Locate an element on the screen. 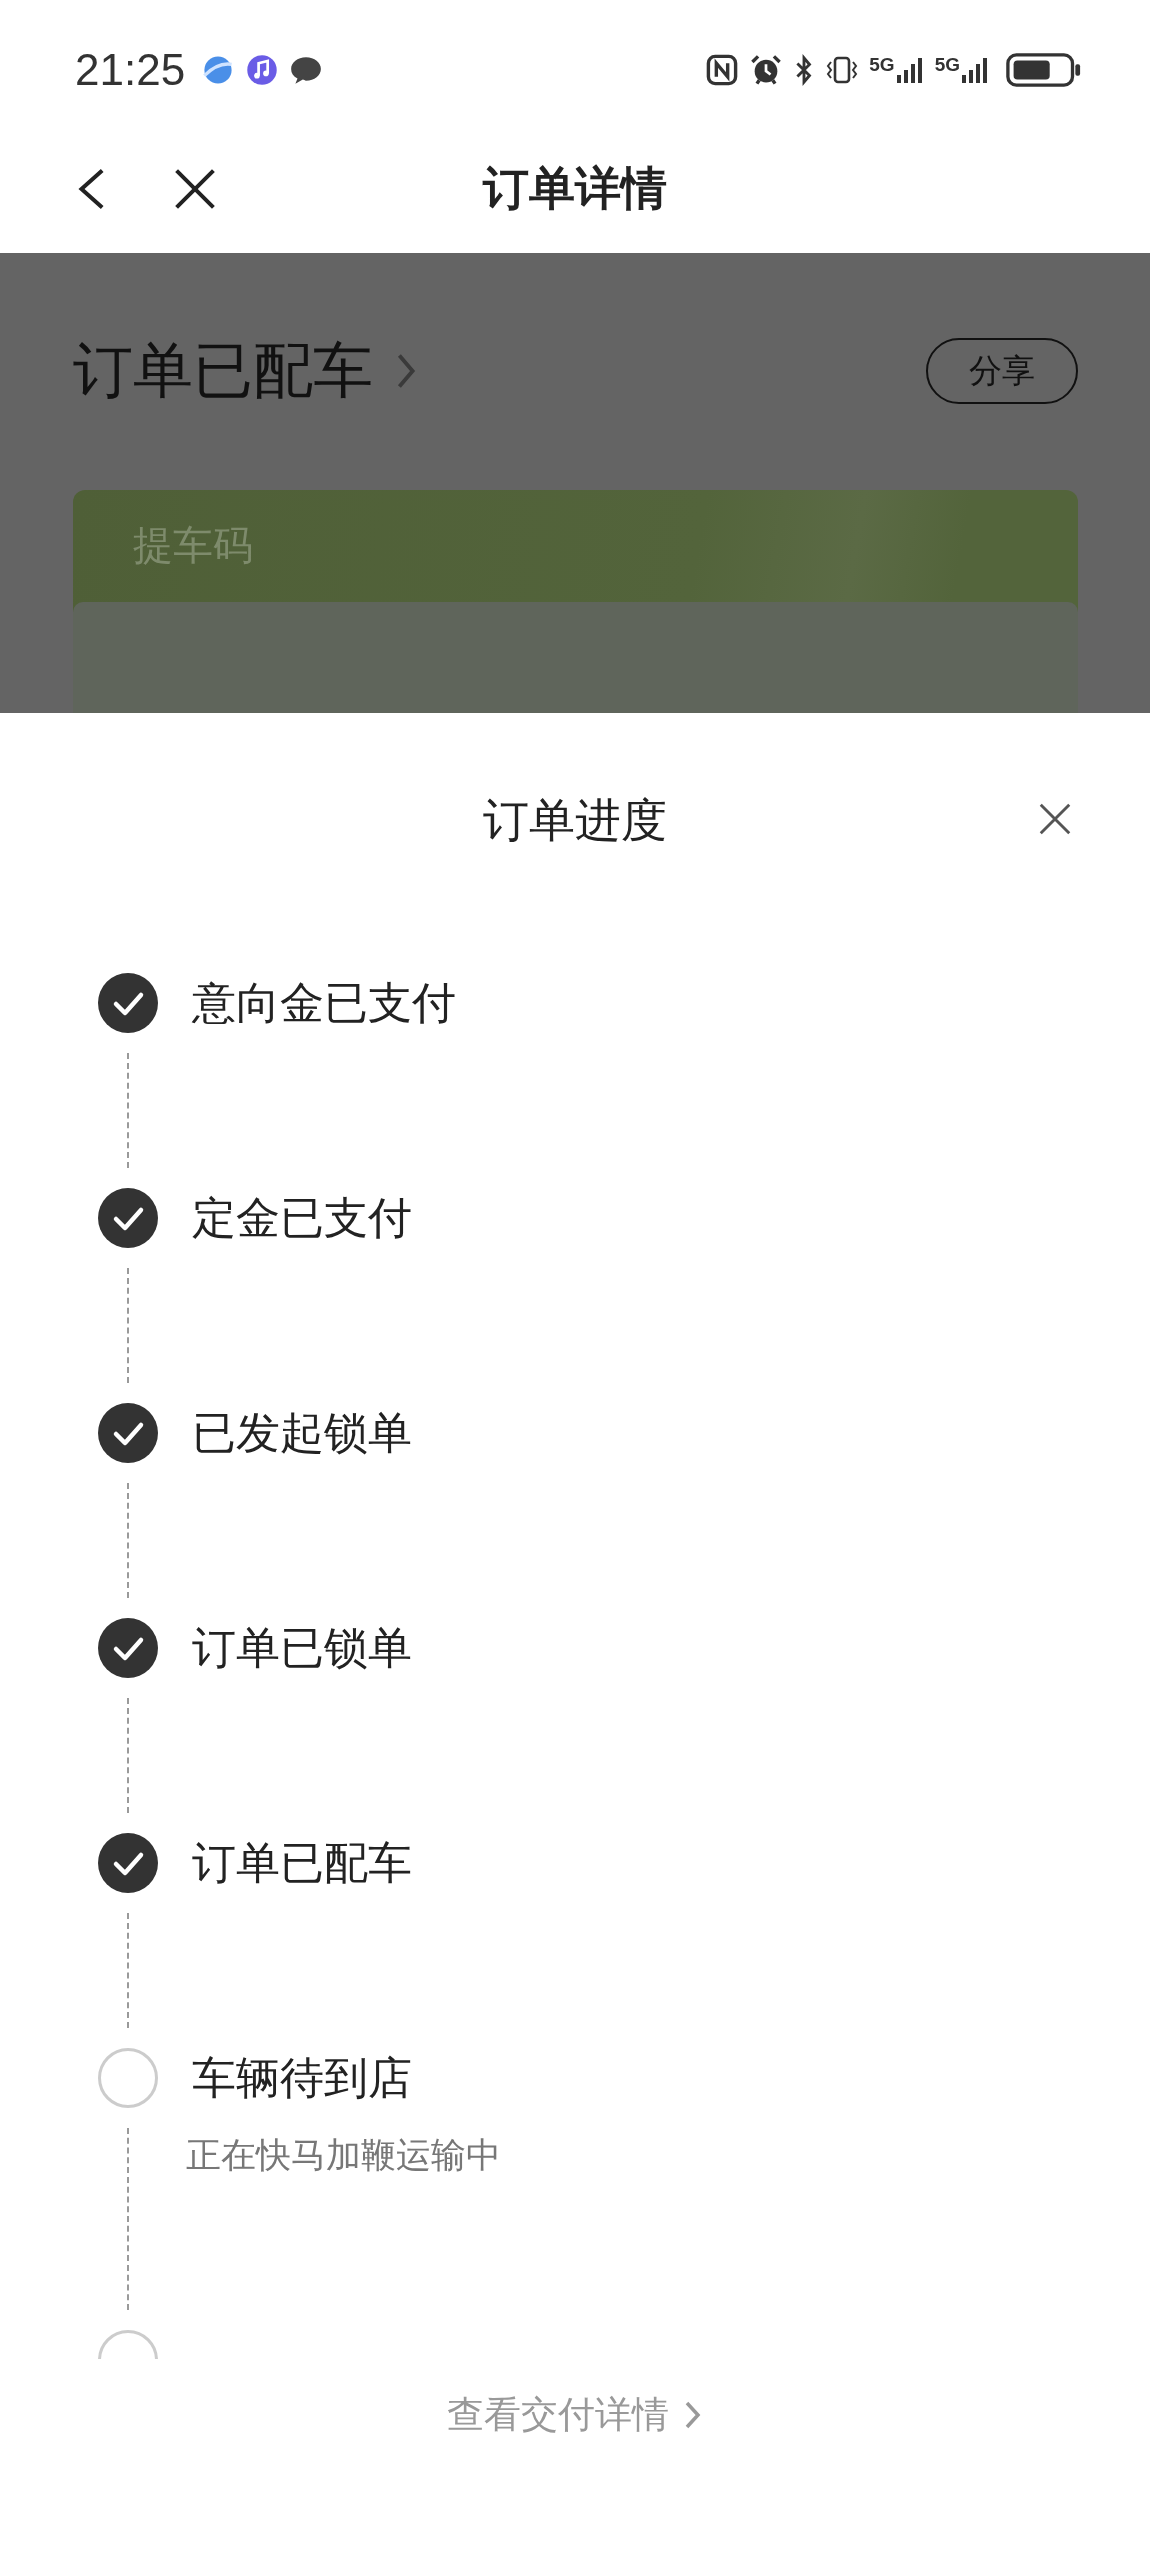  step-label: 已发起锁单 is located at coordinates (302, 1433).